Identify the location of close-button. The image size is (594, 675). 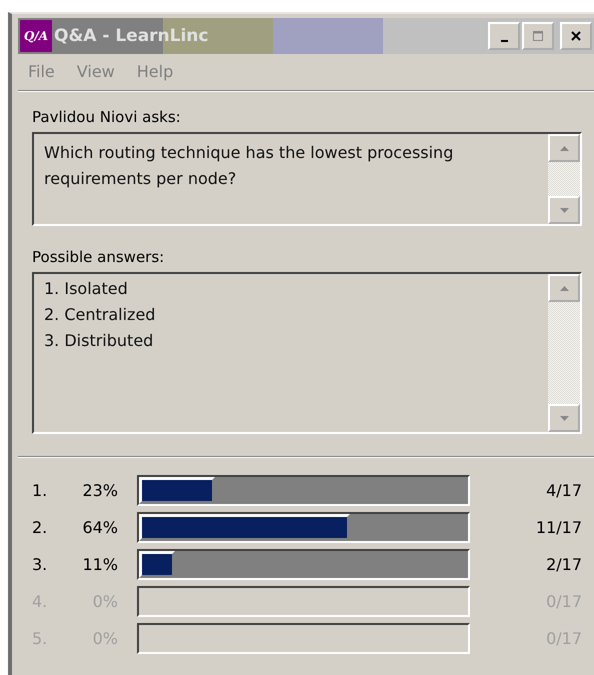
(576, 36).